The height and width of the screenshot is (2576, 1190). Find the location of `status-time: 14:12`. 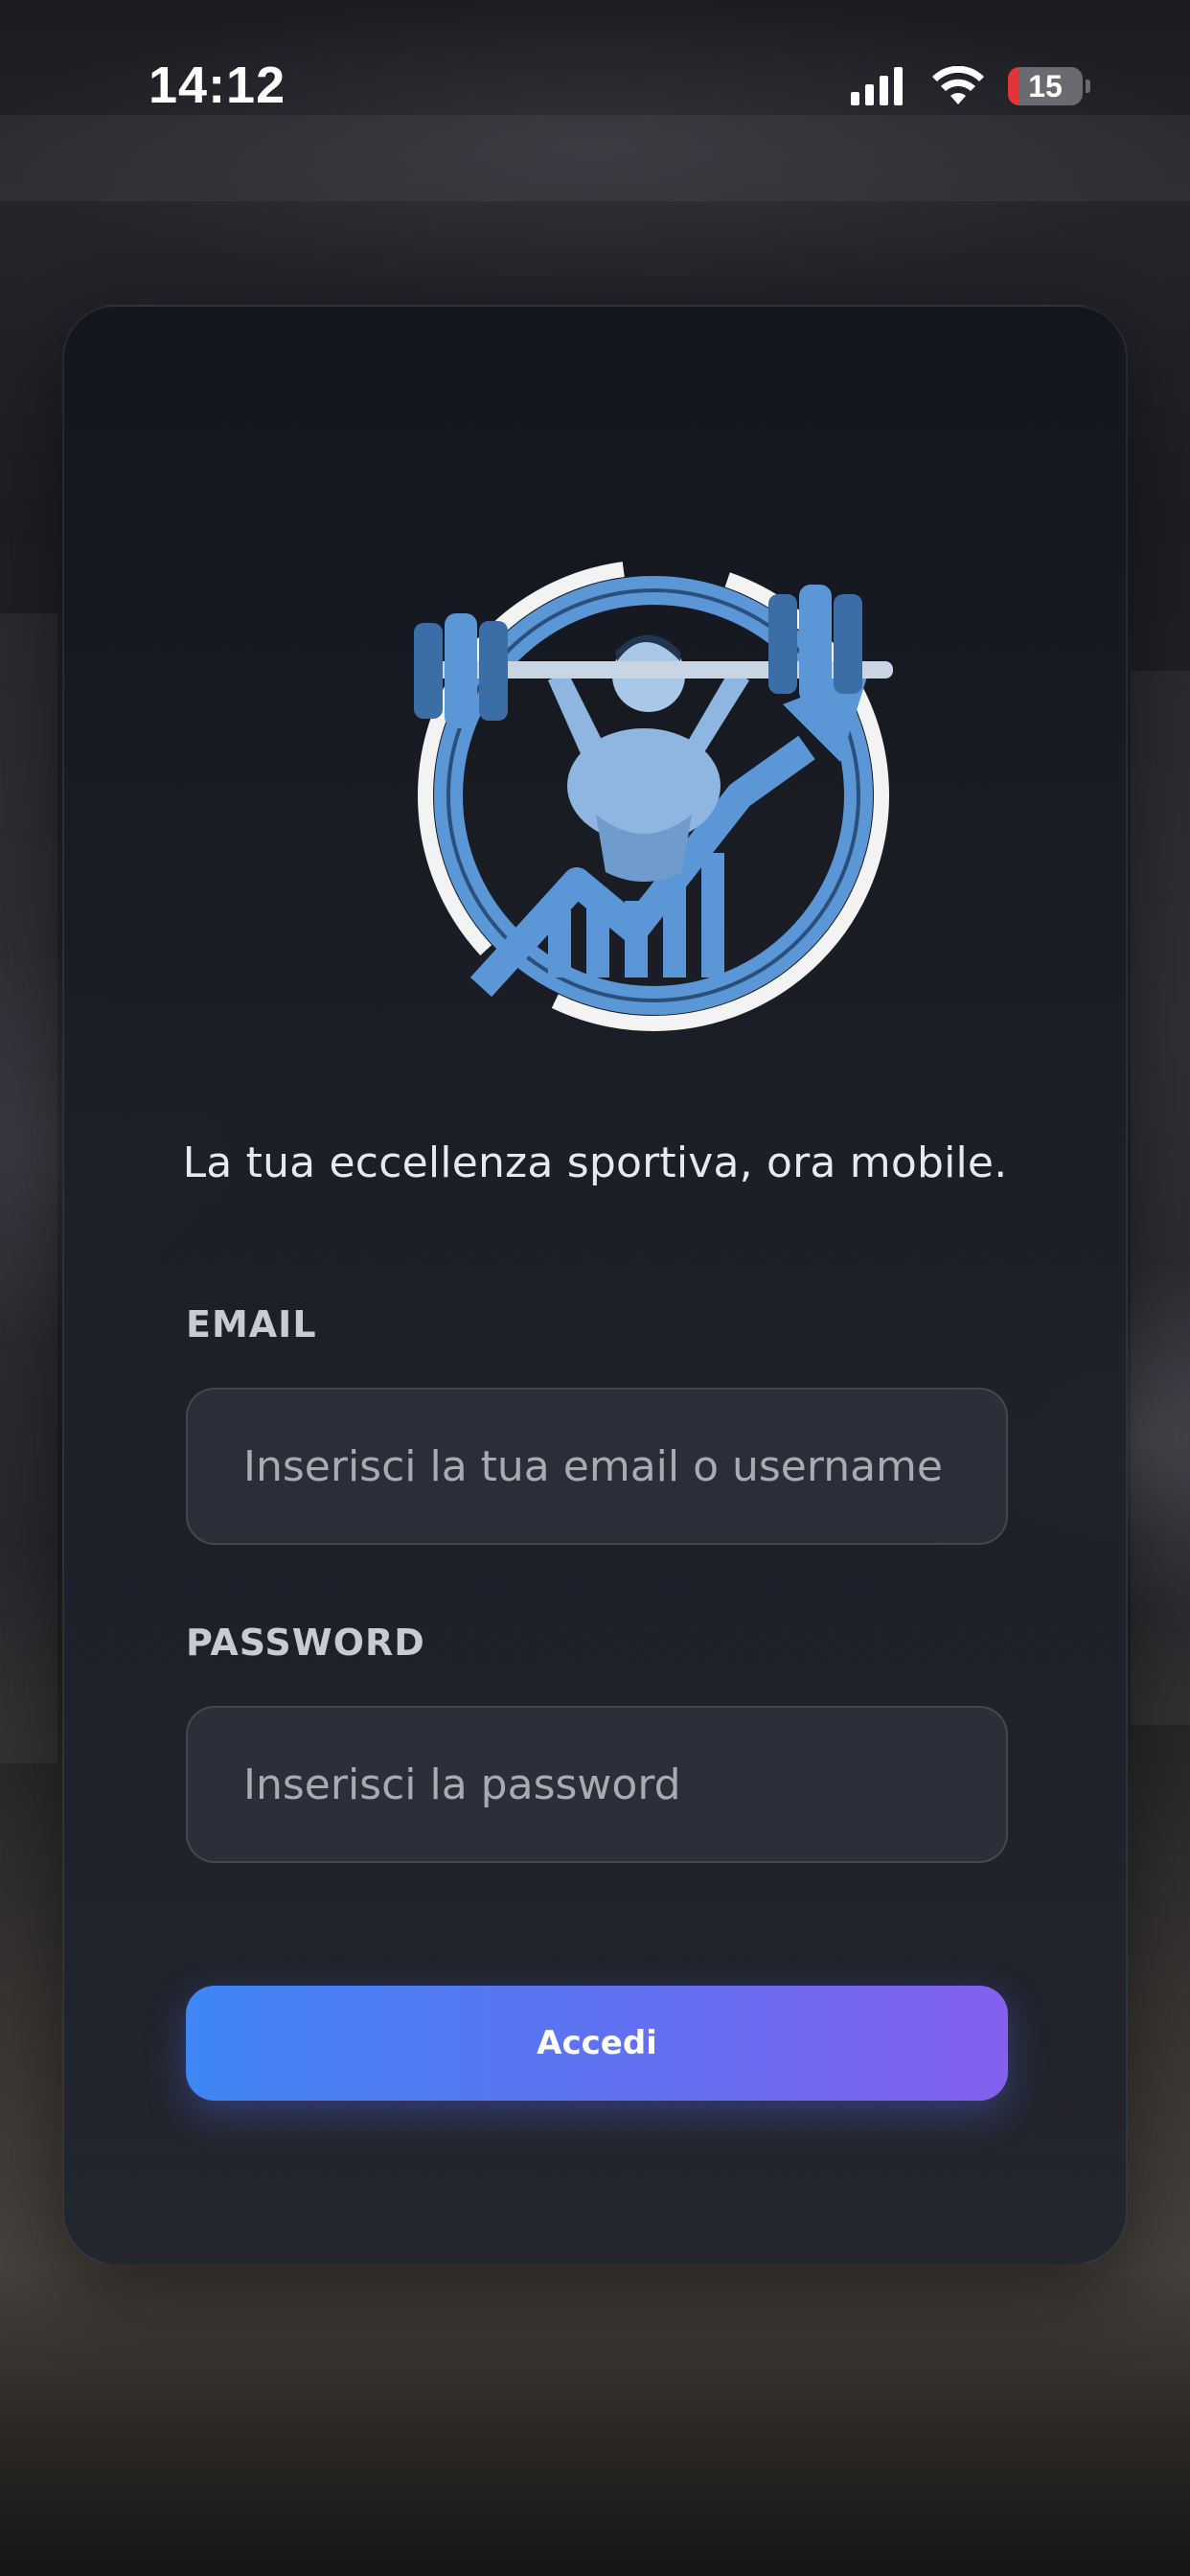

status-time: 14:12 is located at coordinates (218, 85).